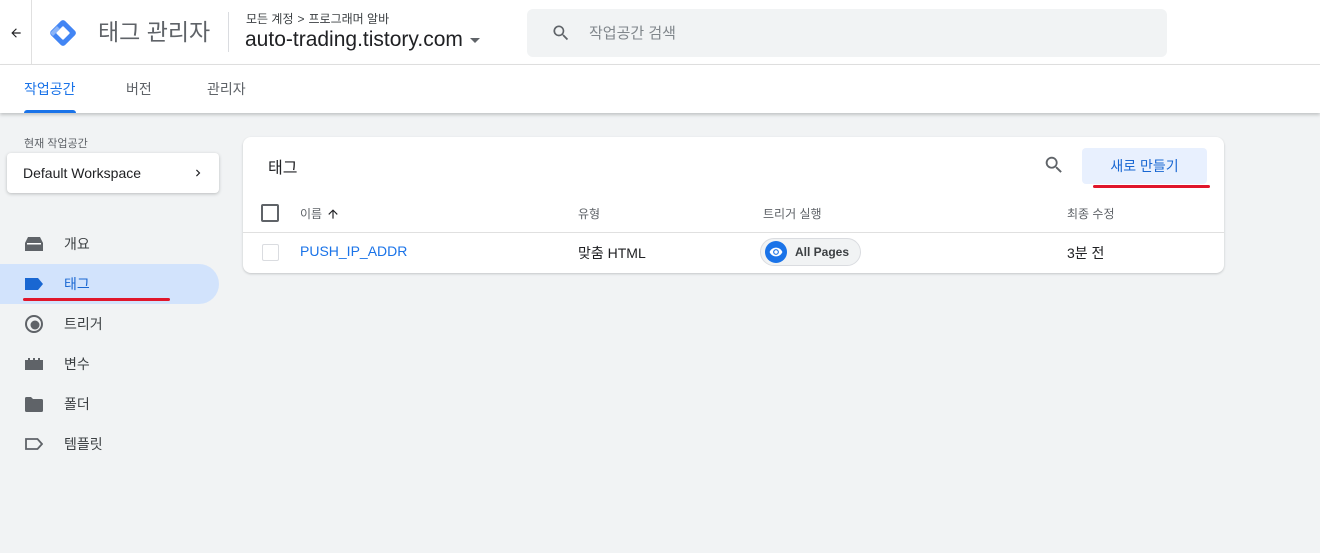  Describe the element at coordinates (34, 284) in the screenshot. I see `tag-icon` at that location.